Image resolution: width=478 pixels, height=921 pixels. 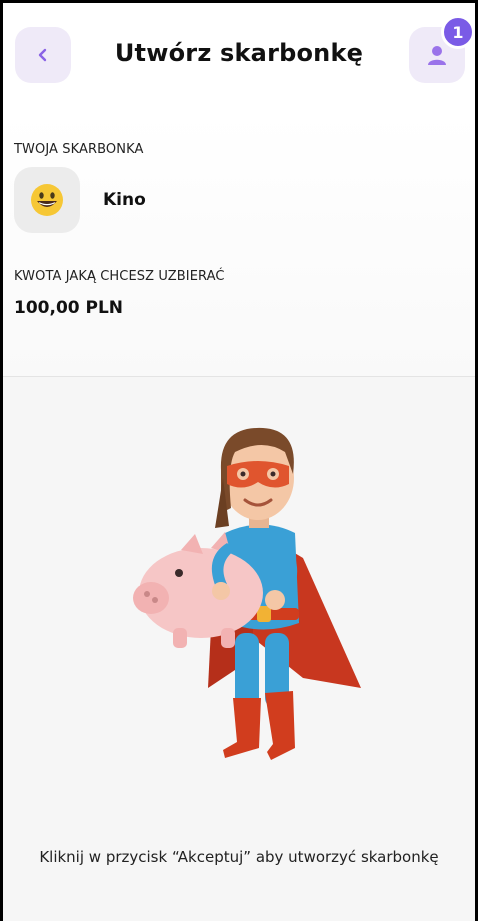 What do you see at coordinates (458, 32) in the screenshot?
I see `notification-badge: 1` at bounding box center [458, 32].